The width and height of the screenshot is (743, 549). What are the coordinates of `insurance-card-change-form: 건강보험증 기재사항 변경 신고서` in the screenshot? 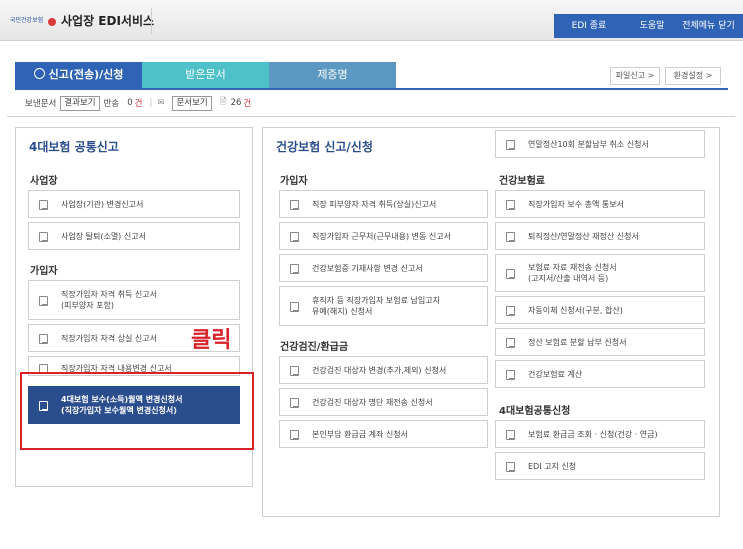 It's located at (383, 268).